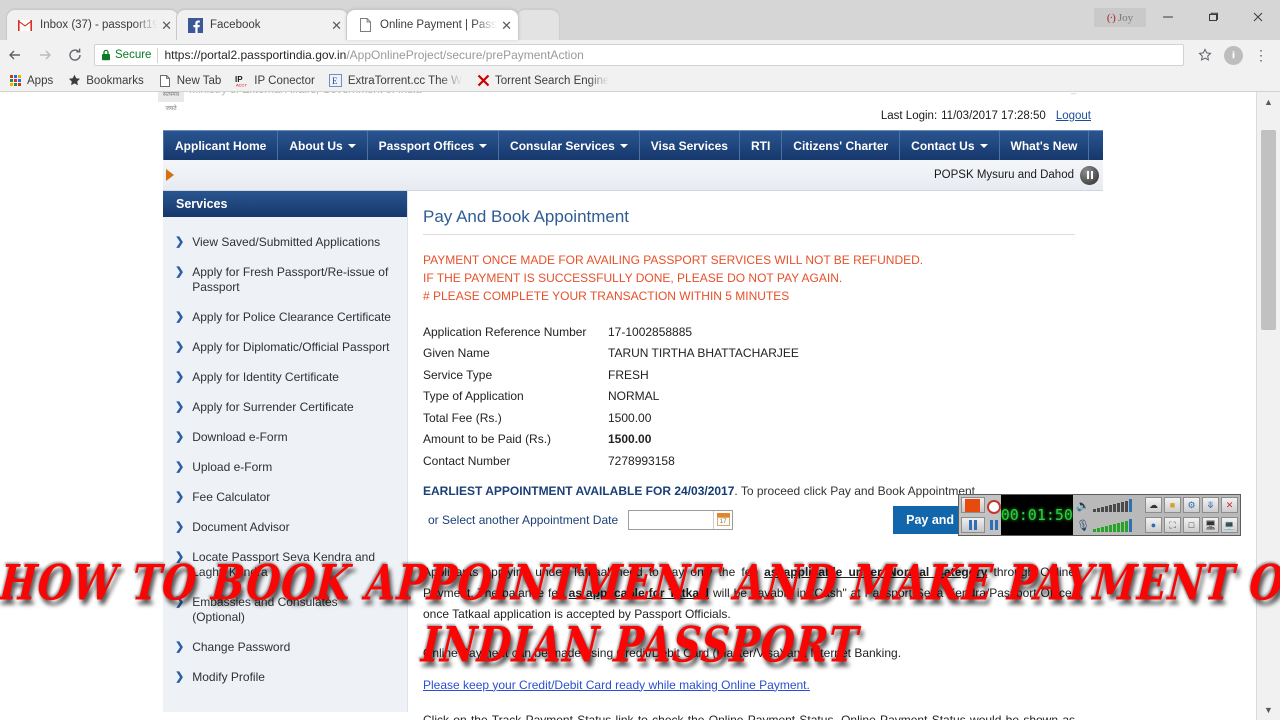  I want to click on maximize-button, so click(1212, 16).